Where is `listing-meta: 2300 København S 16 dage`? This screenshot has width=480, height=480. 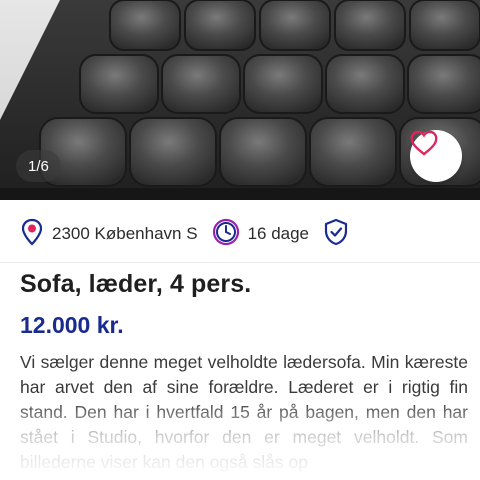 listing-meta: 2300 København S 16 dage is located at coordinates (191, 234).